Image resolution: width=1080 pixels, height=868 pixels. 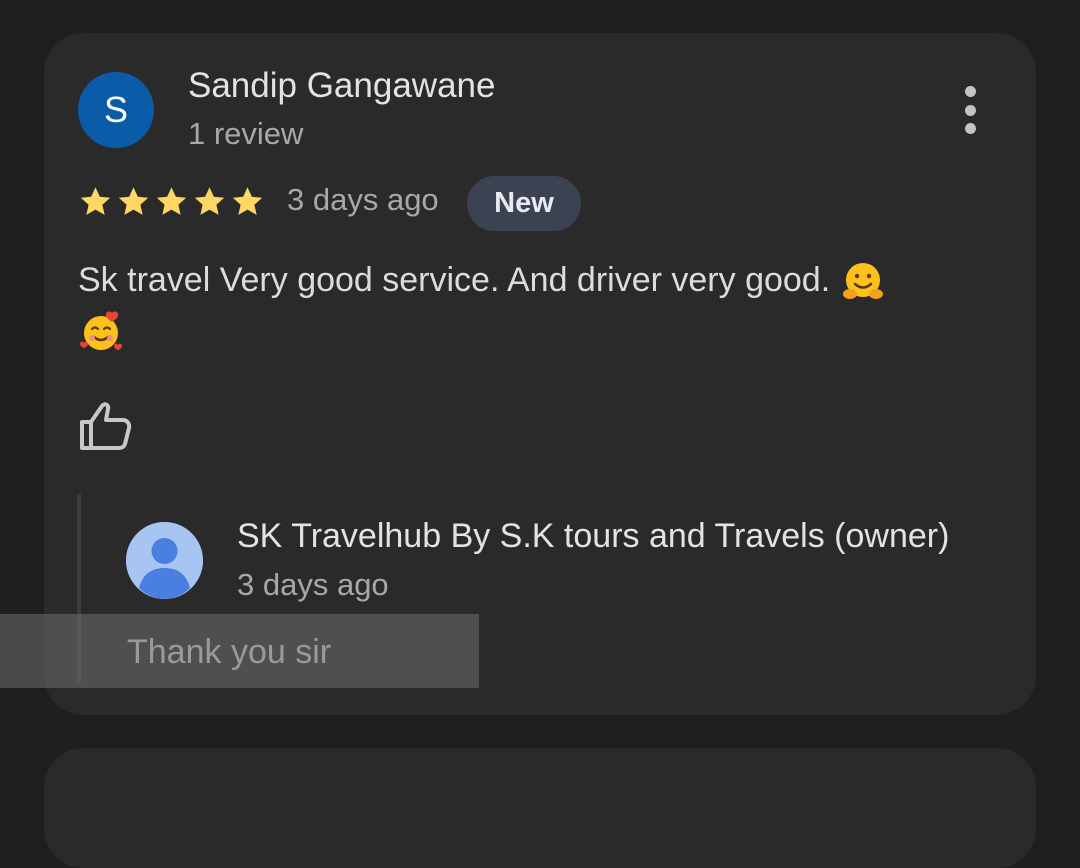 I want to click on like-button, so click(x=105, y=426).